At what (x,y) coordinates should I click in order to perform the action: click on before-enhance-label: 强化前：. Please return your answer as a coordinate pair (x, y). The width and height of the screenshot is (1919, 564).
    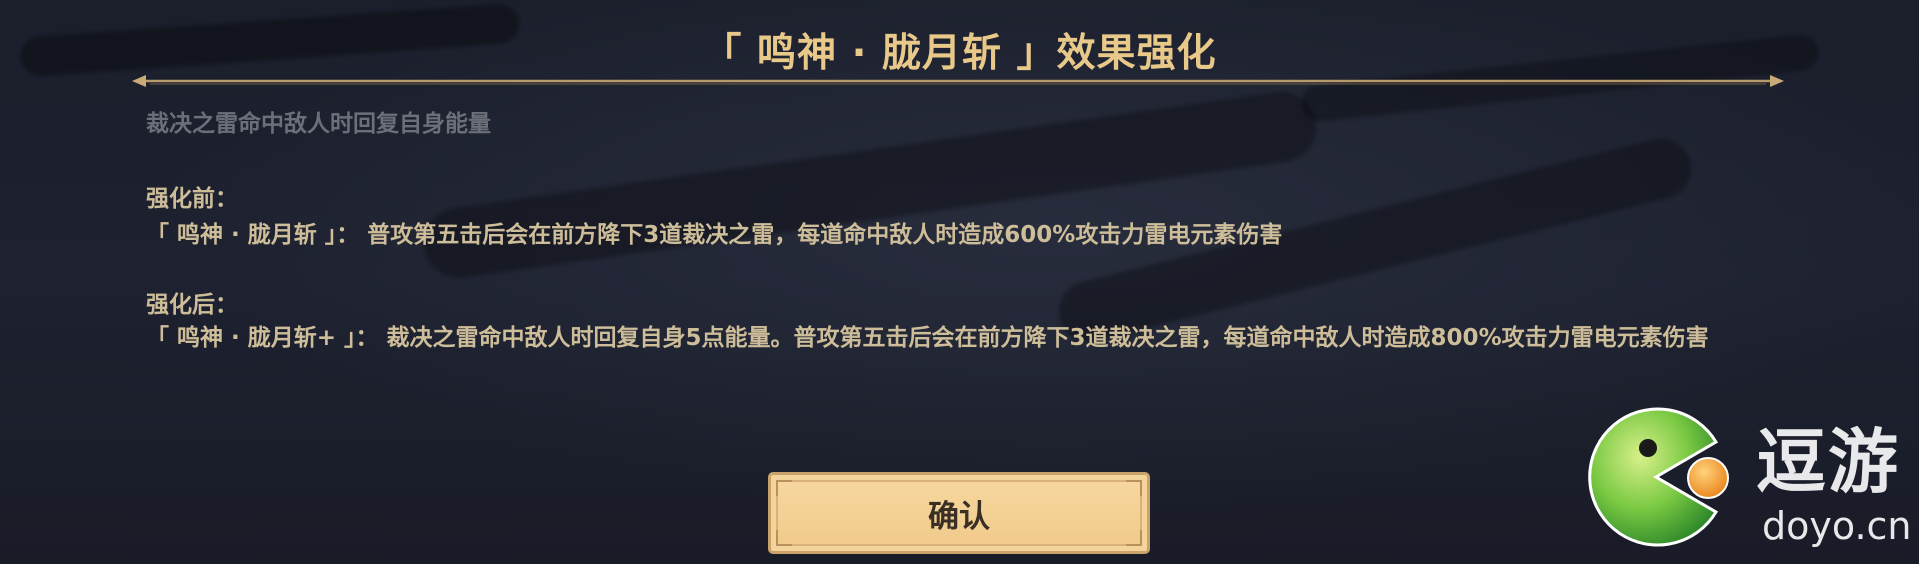
    Looking at the image, I should click on (192, 199).